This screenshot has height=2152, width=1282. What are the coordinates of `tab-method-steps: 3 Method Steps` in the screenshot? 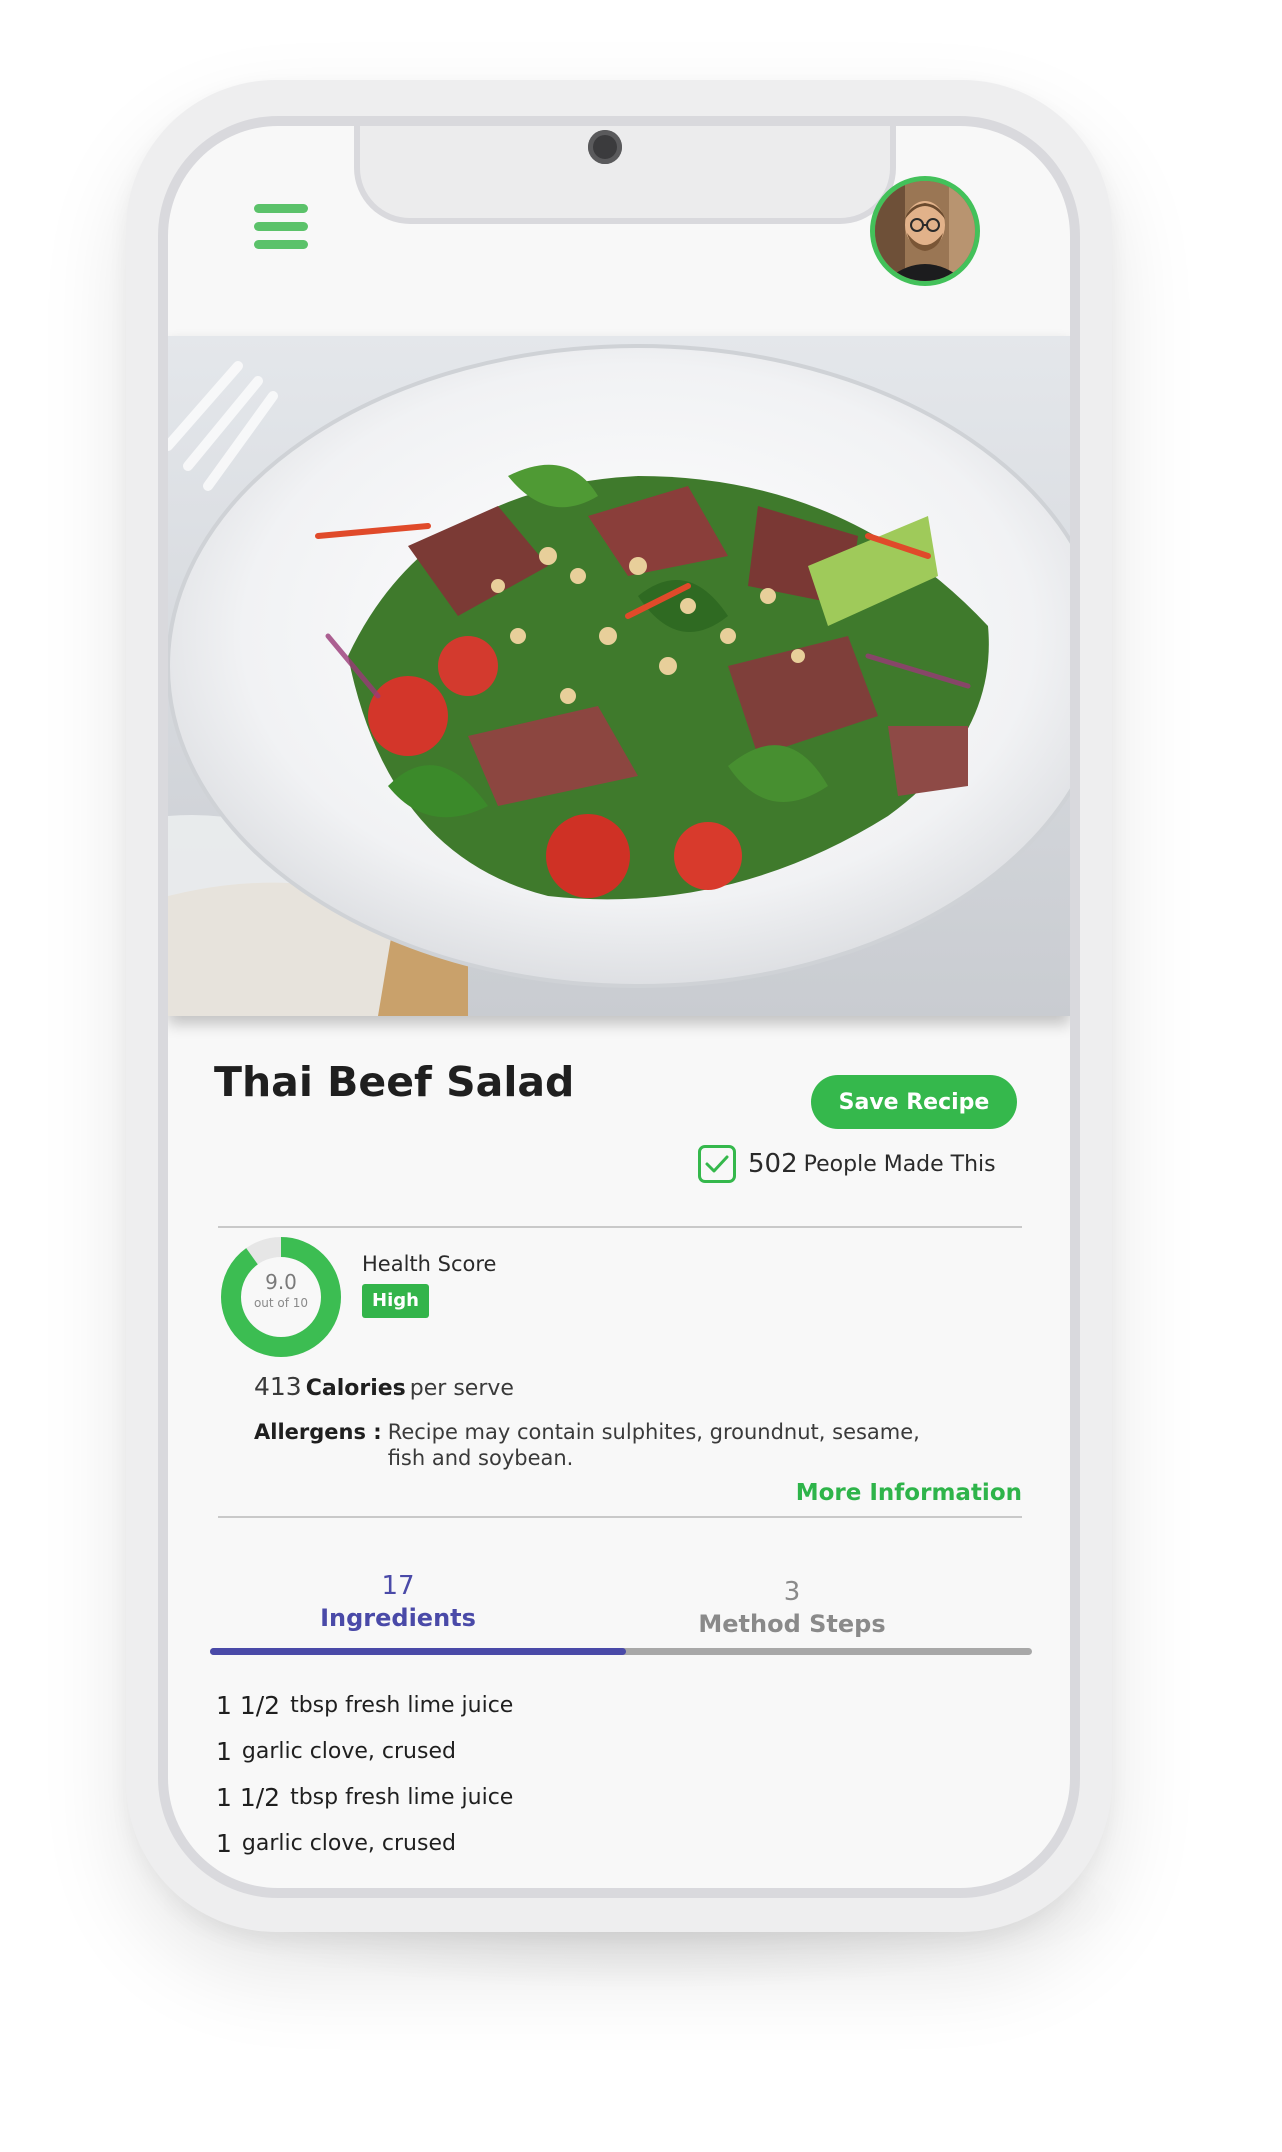 It's located at (792, 1605).